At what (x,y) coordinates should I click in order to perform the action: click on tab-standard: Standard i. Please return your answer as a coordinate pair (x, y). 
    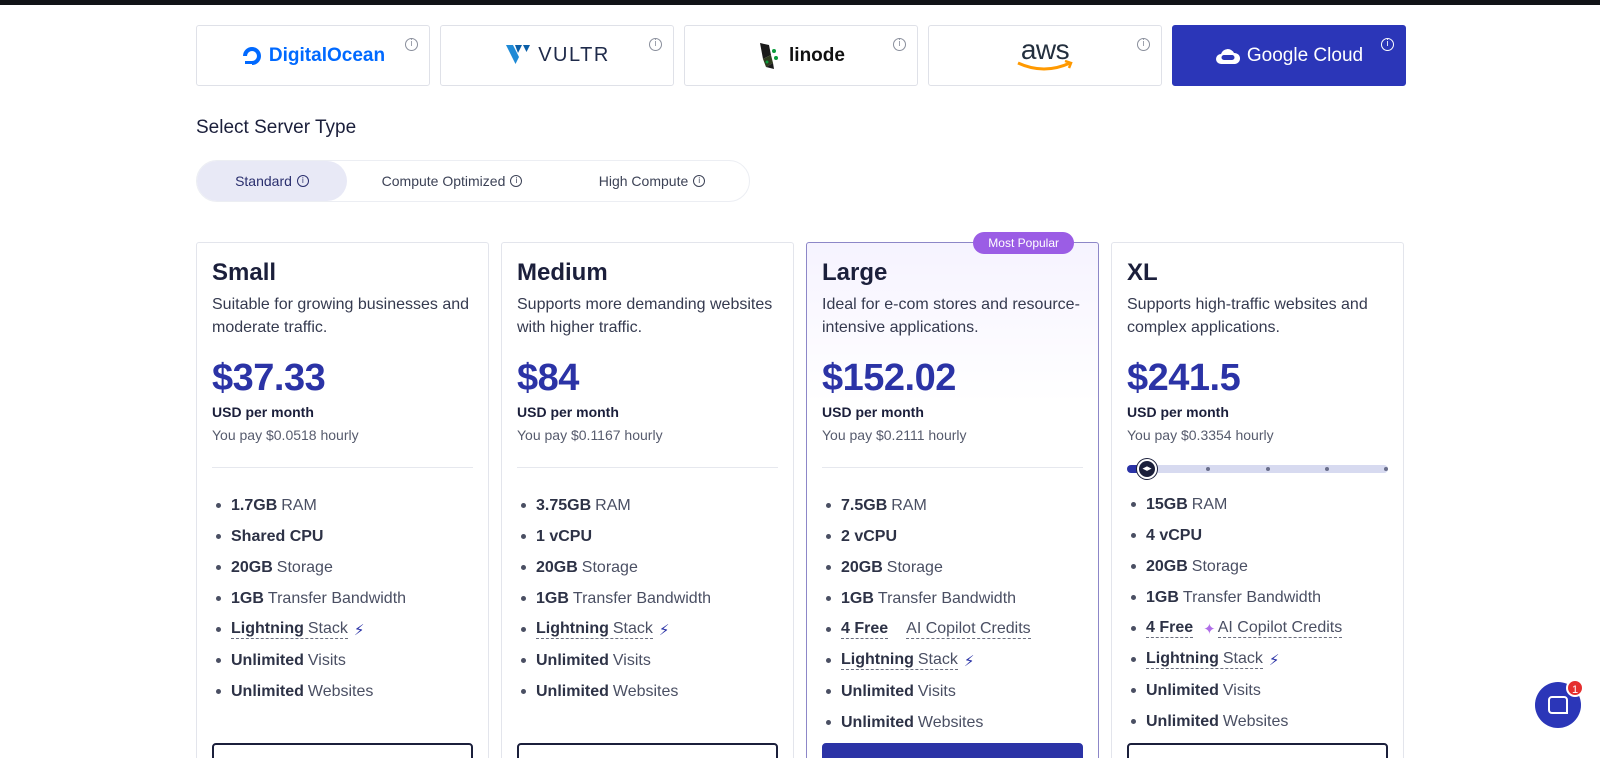
    Looking at the image, I should click on (272, 181).